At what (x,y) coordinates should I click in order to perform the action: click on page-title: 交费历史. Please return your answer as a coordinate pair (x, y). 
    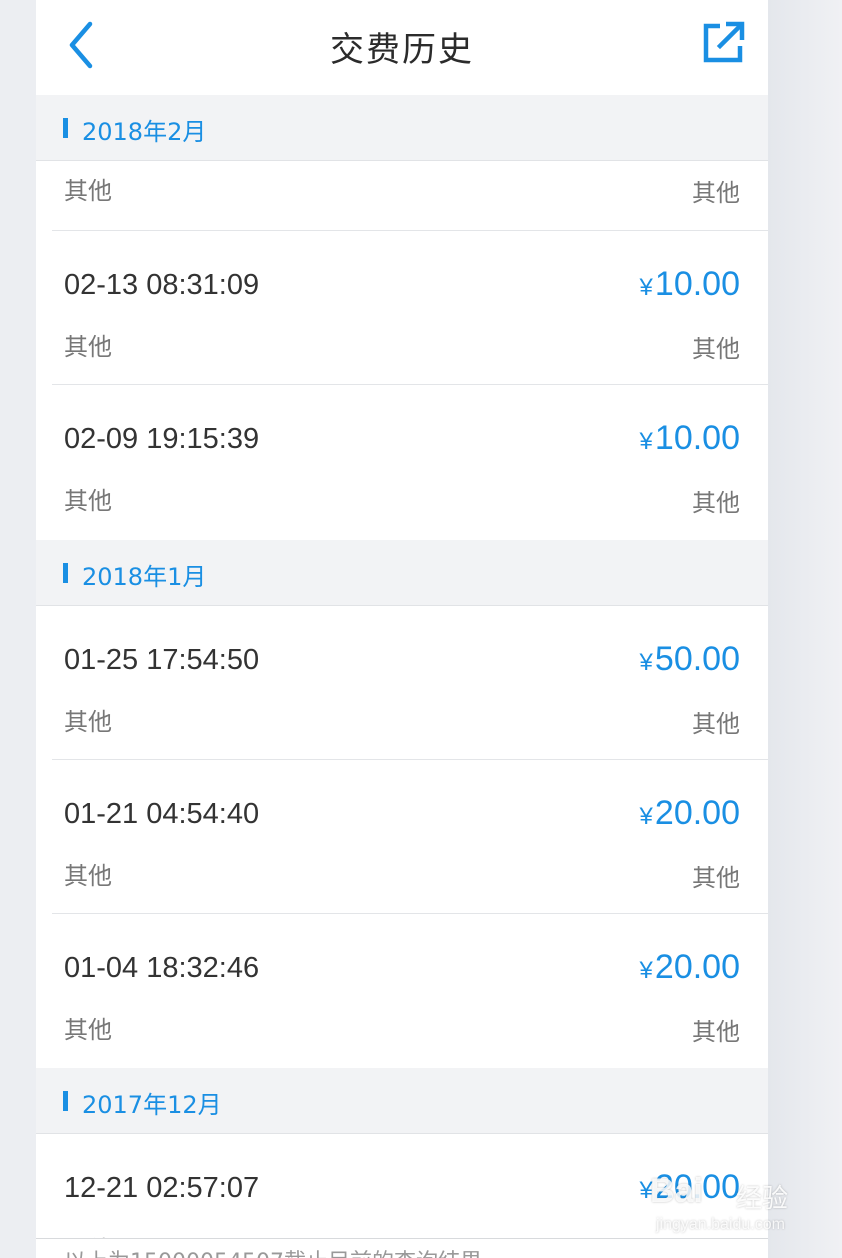
    Looking at the image, I should click on (402, 50).